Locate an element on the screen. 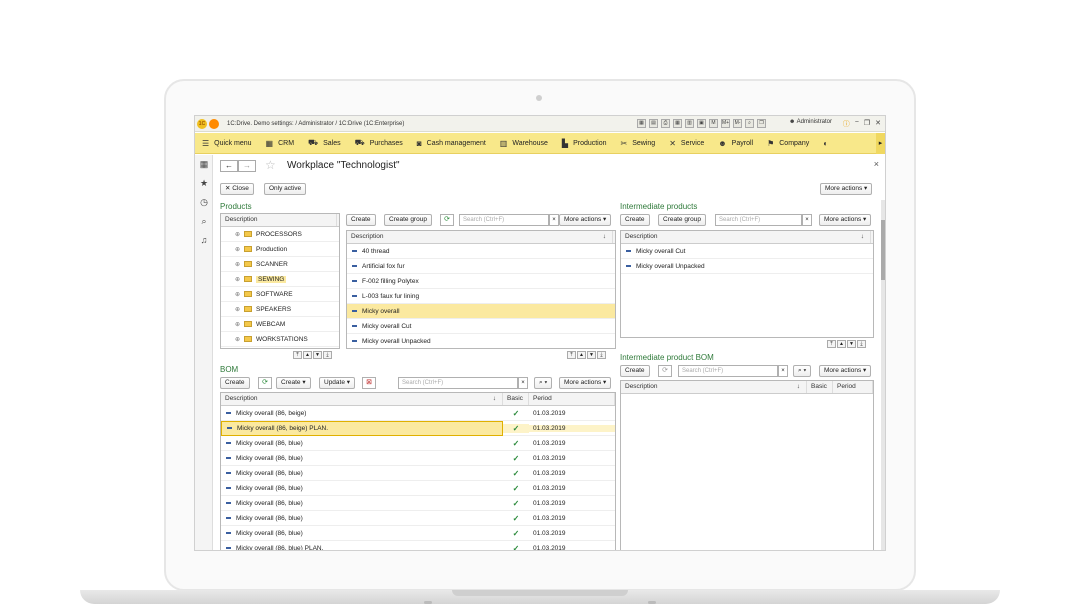 This screenshot has height=608, width=1080. tree-item: ⊕ Production is located at coordinates (280, 249).